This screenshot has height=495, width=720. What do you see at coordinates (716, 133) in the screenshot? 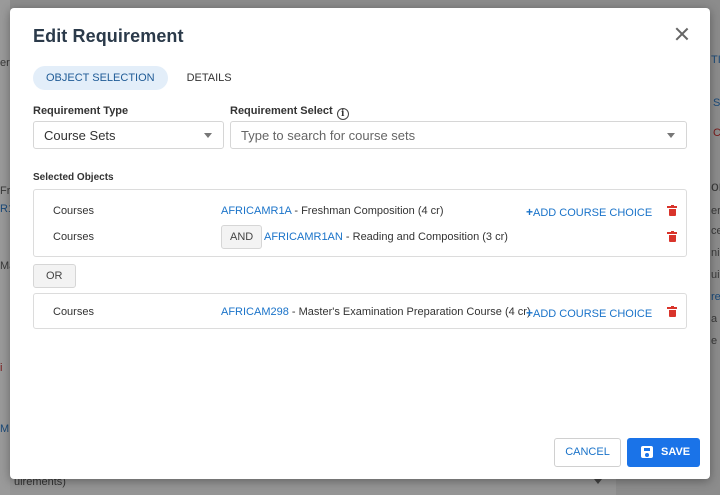
I see `background-fragment: C` at bounding box center [716, 133].